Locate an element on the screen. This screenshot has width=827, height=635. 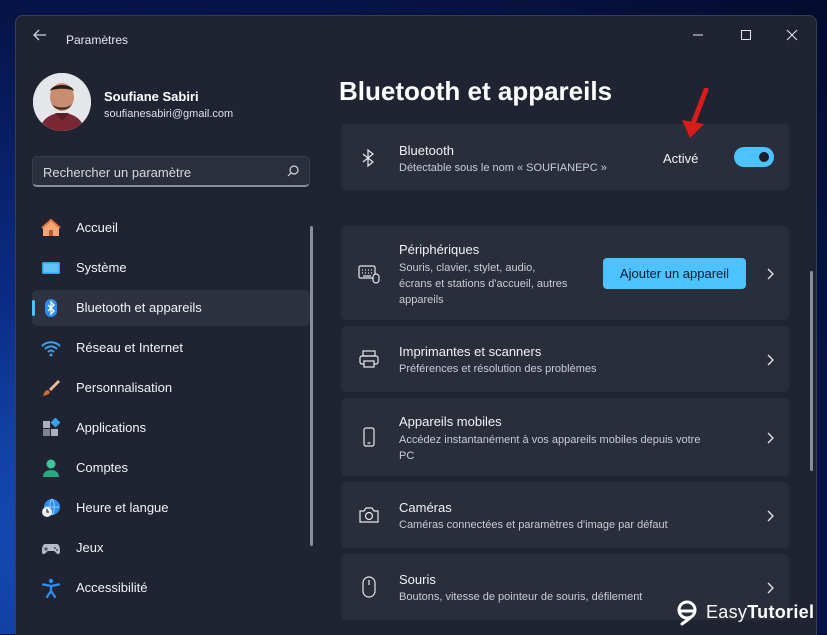
sidebar-item-label: Accueil is located at coordinates (97, 227).